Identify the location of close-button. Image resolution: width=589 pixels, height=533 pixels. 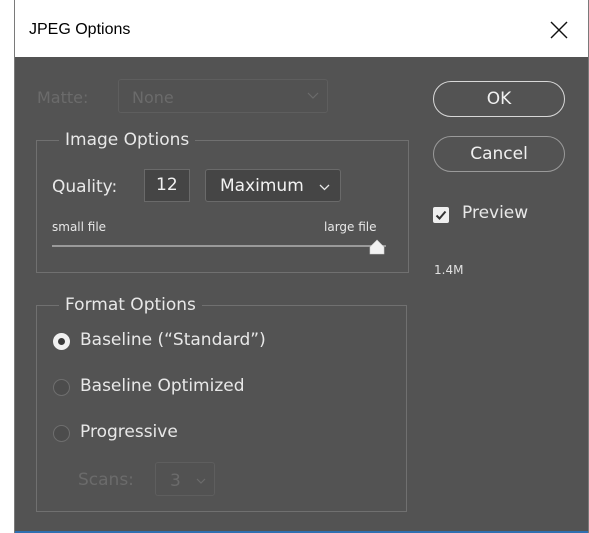
(559, 30).